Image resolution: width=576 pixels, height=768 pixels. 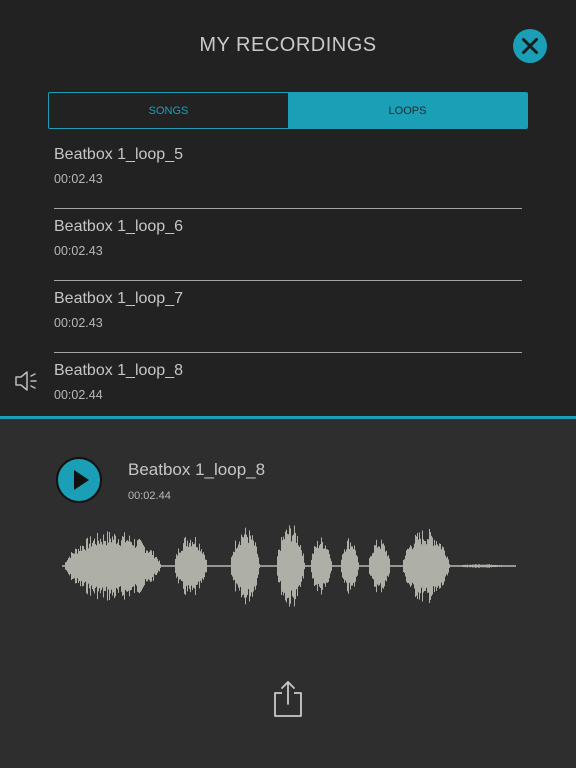 I want to click on recording-name: Beatbox 1_loop_7, so click(x=118, y=298).